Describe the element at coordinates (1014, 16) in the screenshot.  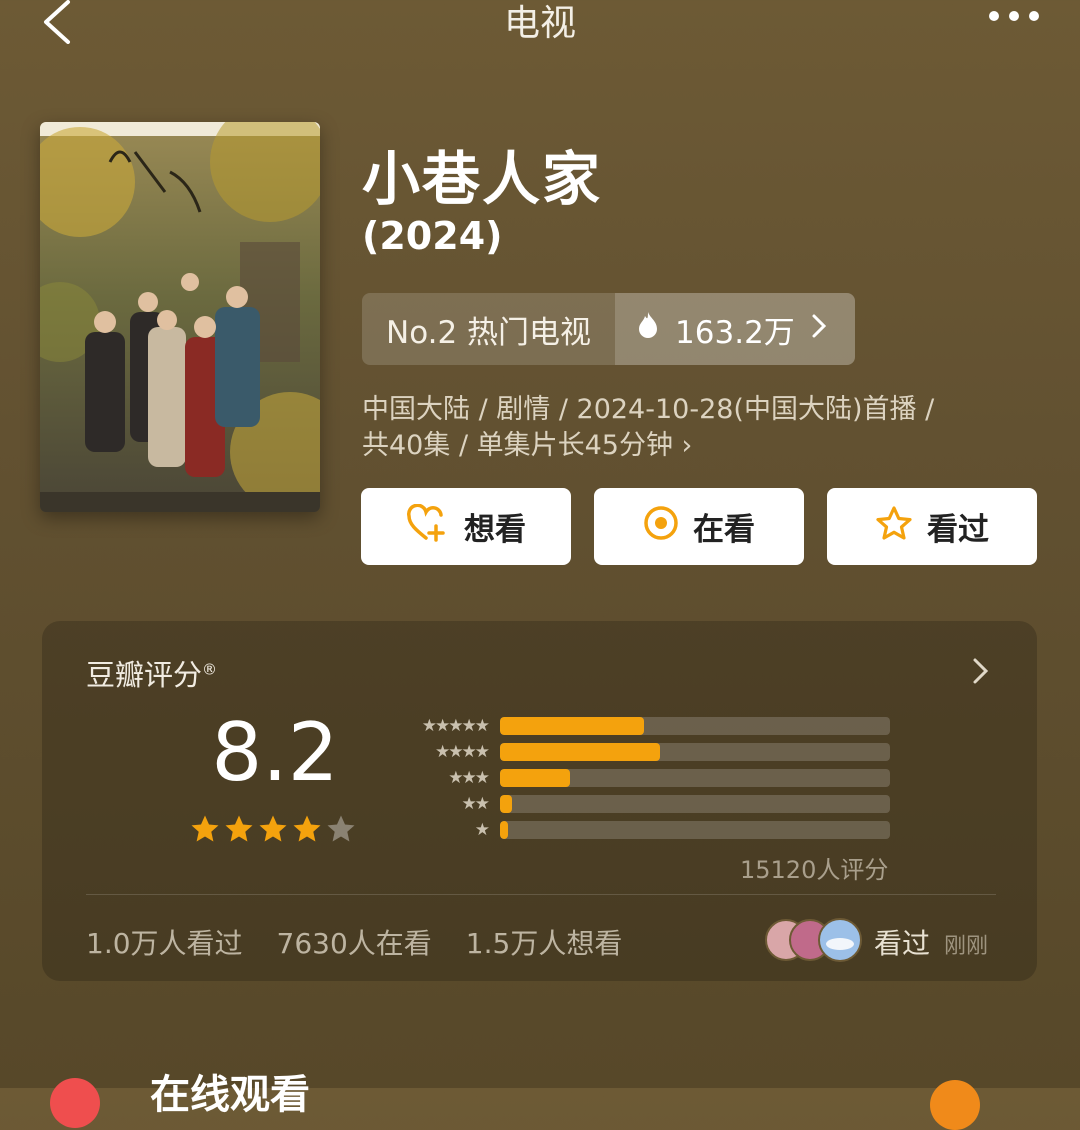
I see `more-options-icon` at that location.